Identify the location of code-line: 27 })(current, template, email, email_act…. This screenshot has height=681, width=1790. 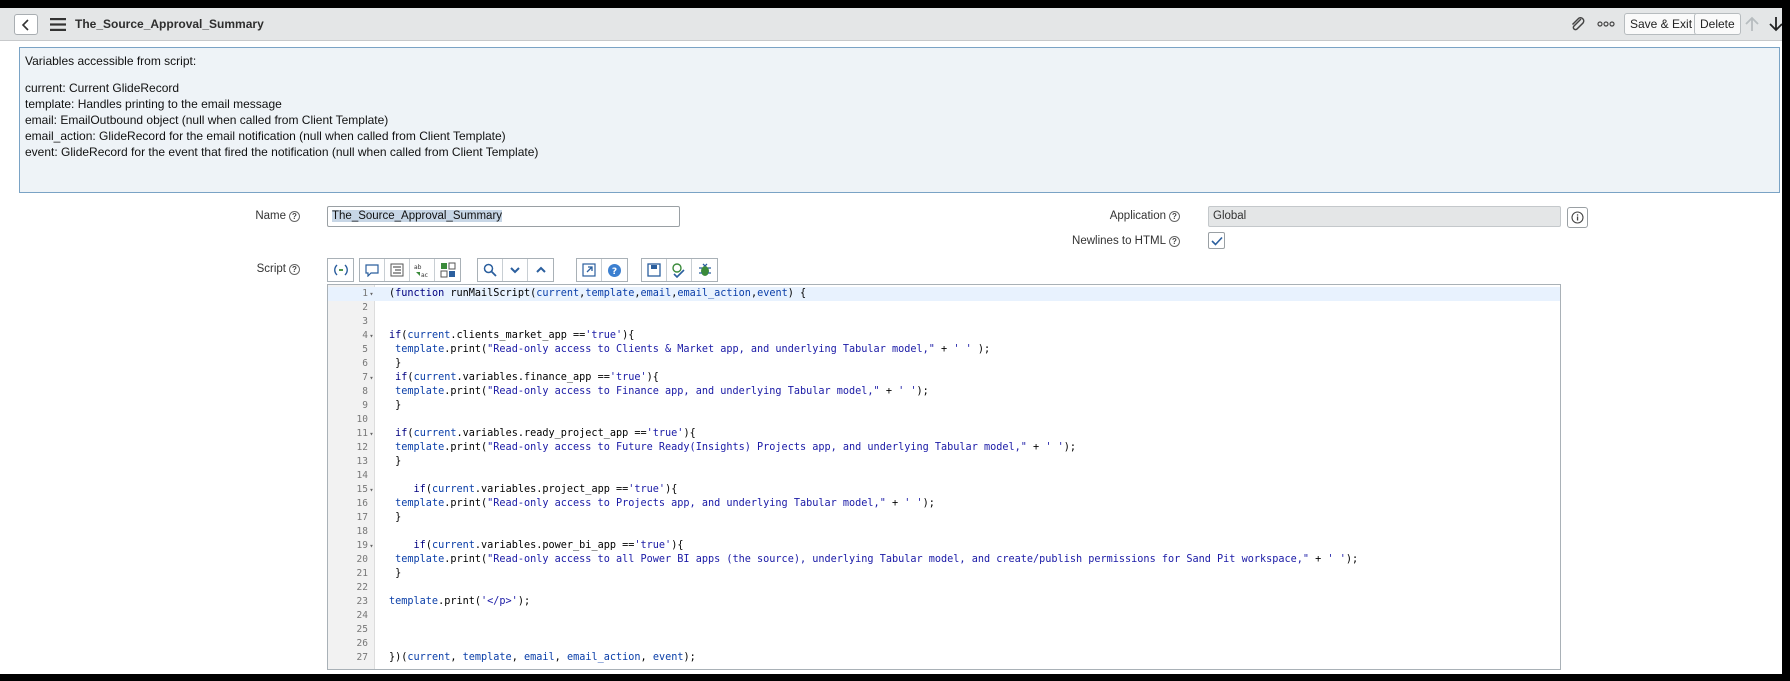
(944, 658).